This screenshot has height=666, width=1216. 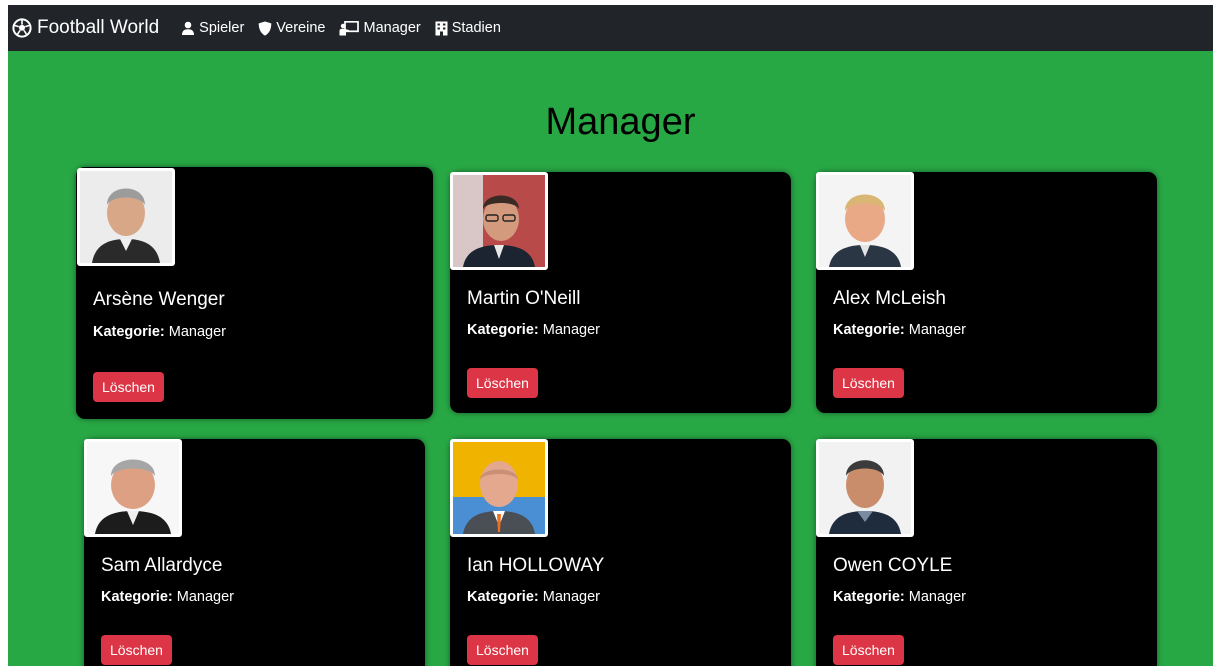 I want to click on brand-link: Football World, so click(x=85, y=28).